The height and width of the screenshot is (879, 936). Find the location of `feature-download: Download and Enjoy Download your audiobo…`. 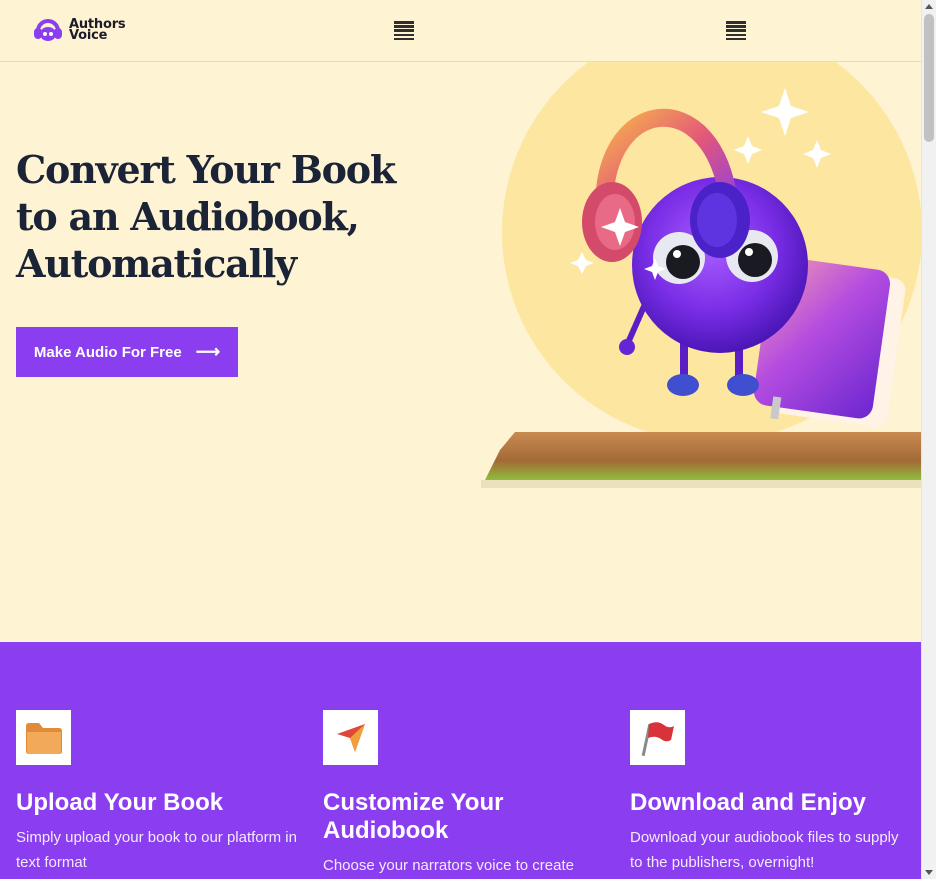

feature-download: Download and Enjoy Download your audiobo… is located at coordinates (772, 792).